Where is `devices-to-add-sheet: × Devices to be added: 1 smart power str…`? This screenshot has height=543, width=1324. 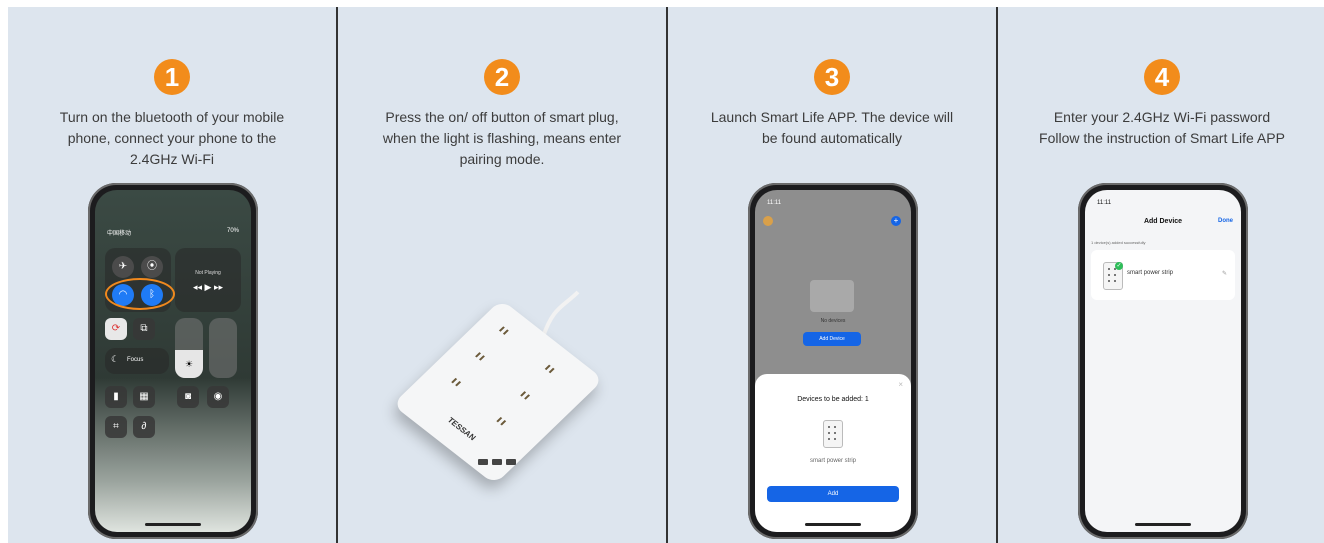
devices-to-add-sheet: × Devices to be added: 1 smart power str… is located at coordinates (833, 453).